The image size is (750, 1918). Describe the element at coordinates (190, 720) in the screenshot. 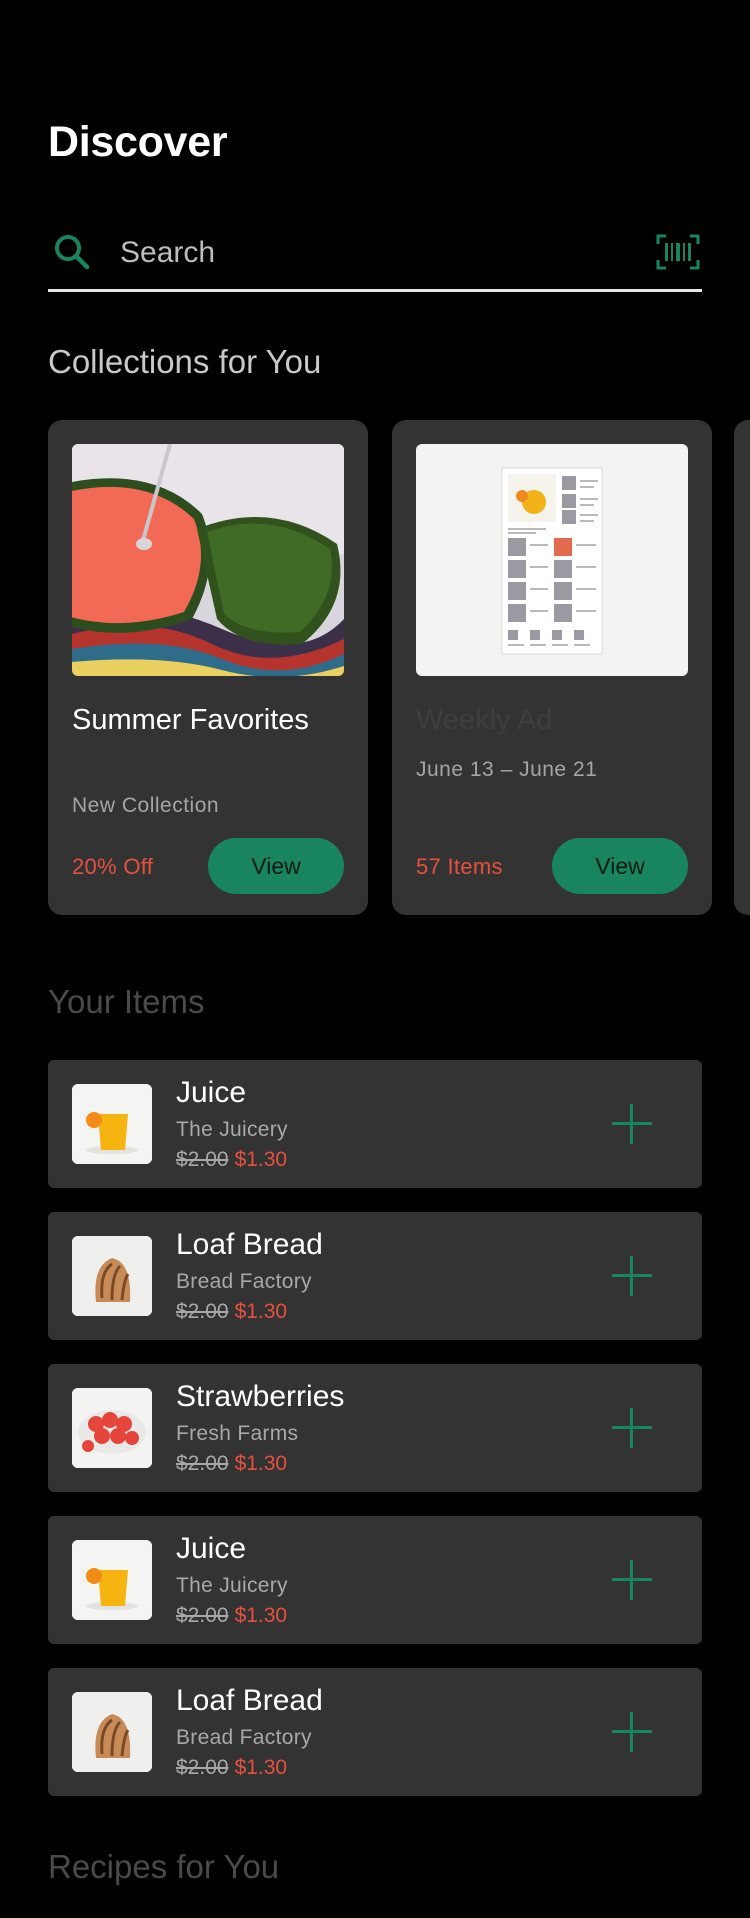

I see `collection-name: Summer Favorites` at that location.